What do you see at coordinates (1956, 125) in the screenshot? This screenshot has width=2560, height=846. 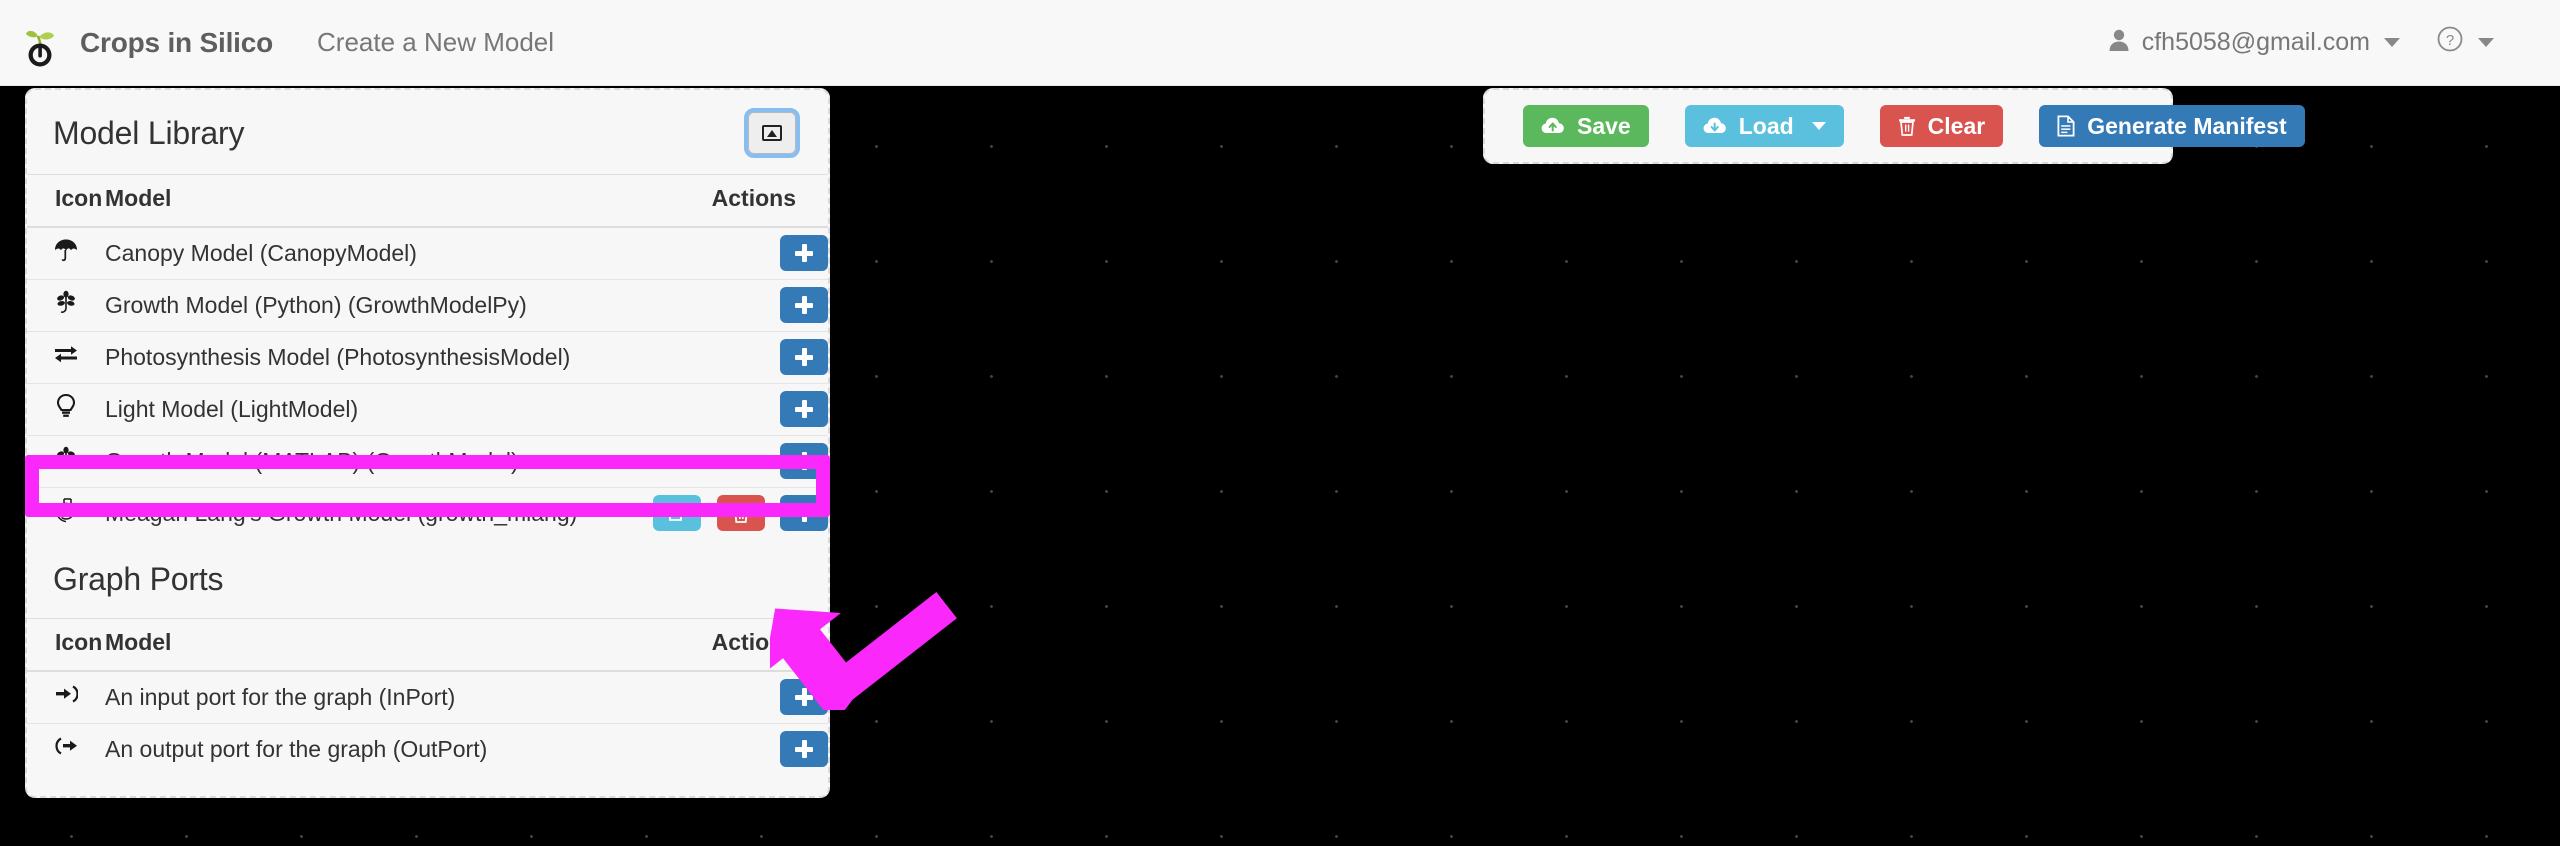 I see `clear-button-label: Clear` at bounding box center [1956, 125].